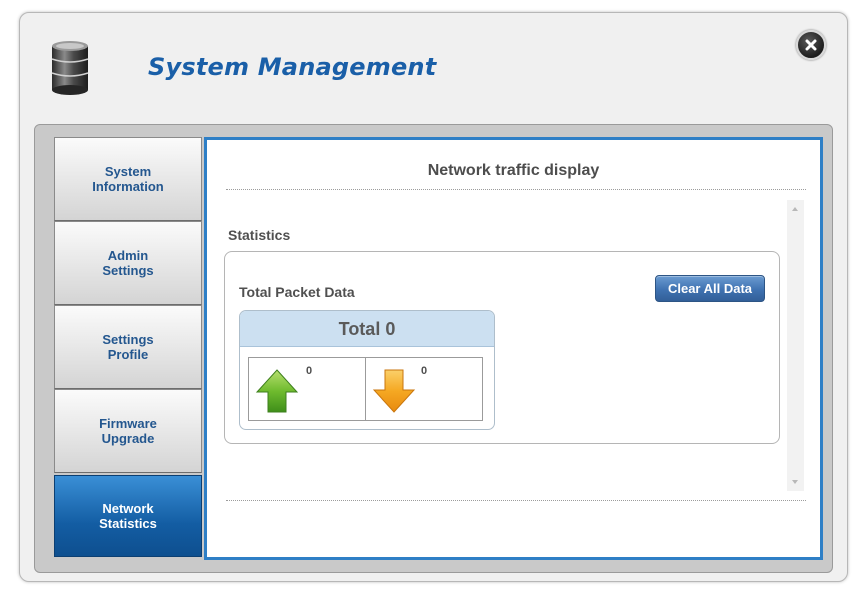 The height and width of the screenshot is (592, 865). I want to click on total-card: Total 0 0 0, so click(367, 370).